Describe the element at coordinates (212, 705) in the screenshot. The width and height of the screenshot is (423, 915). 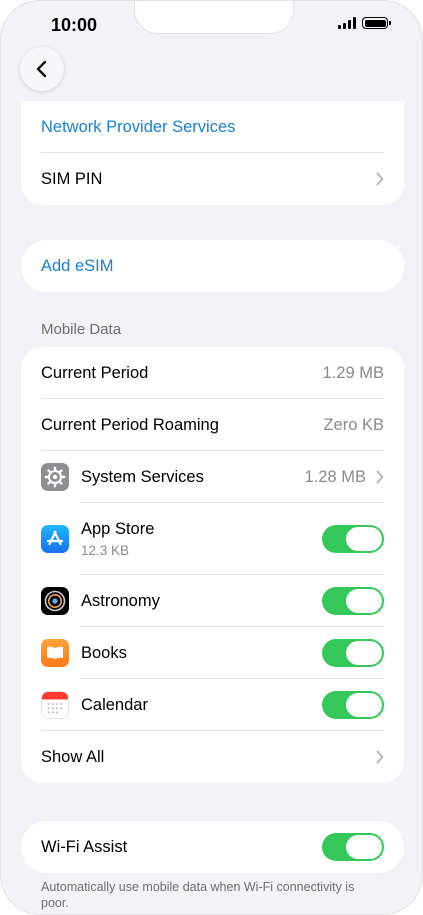
I see `app-row-calendar: Calendar` at that location.